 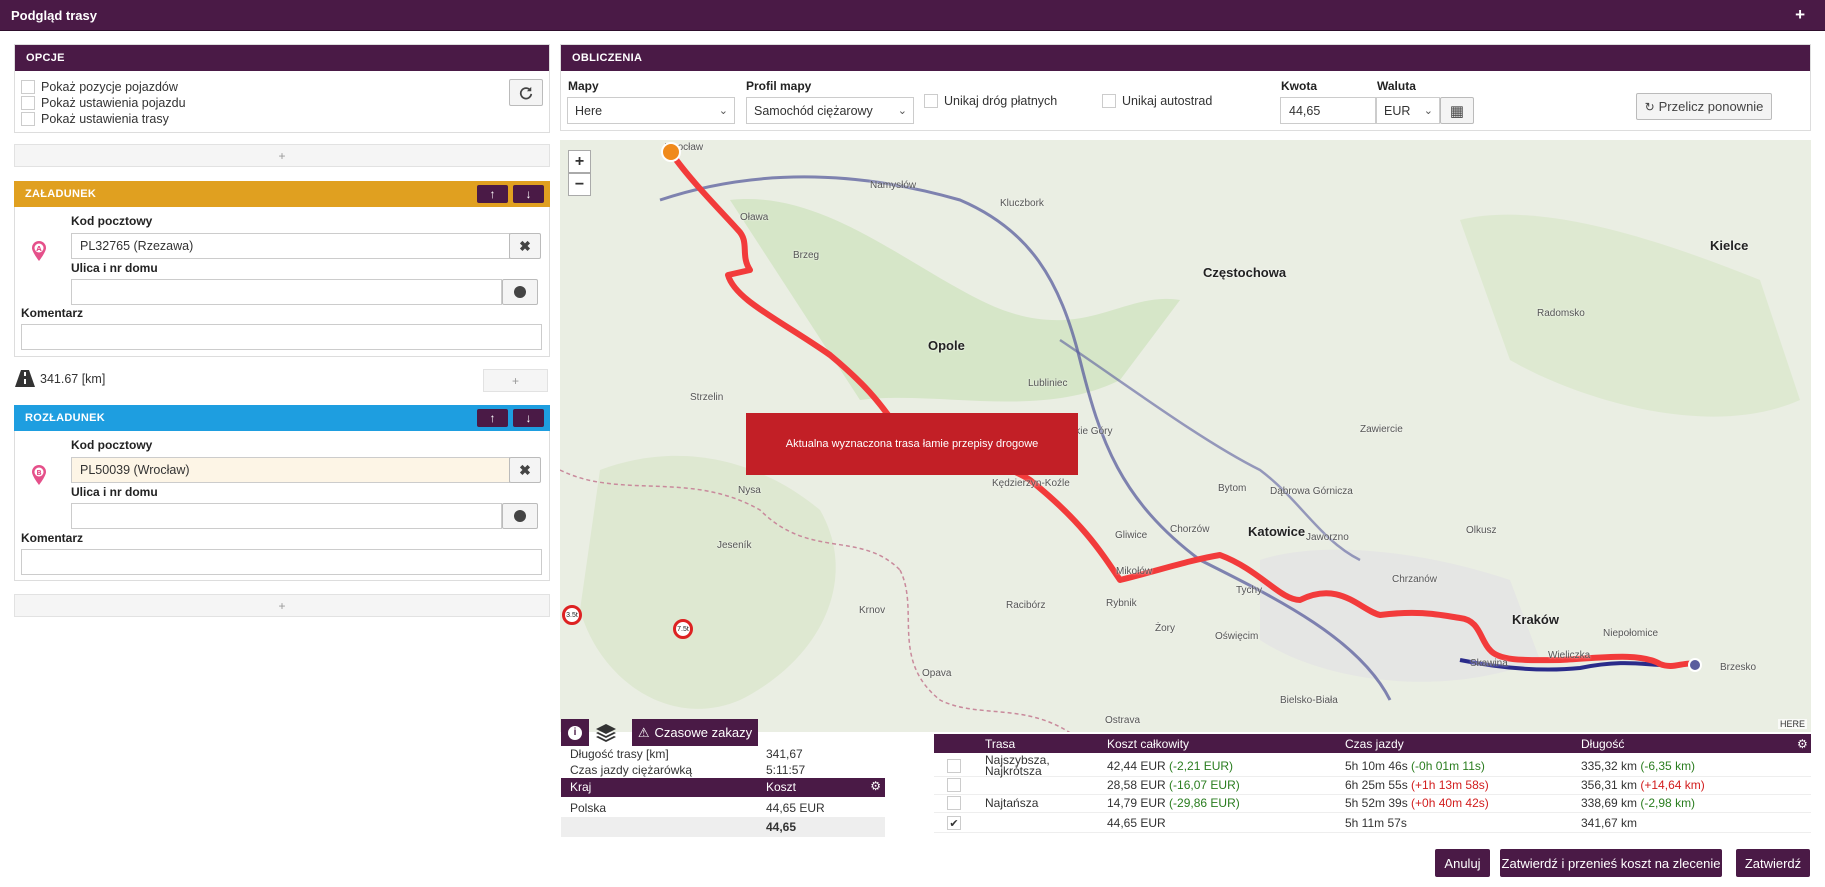 What do you see at coordinates (114, 268) in the screenshot?
I see `loading-street-label: Ulica i nr domu` at bounding box center [114, 268].